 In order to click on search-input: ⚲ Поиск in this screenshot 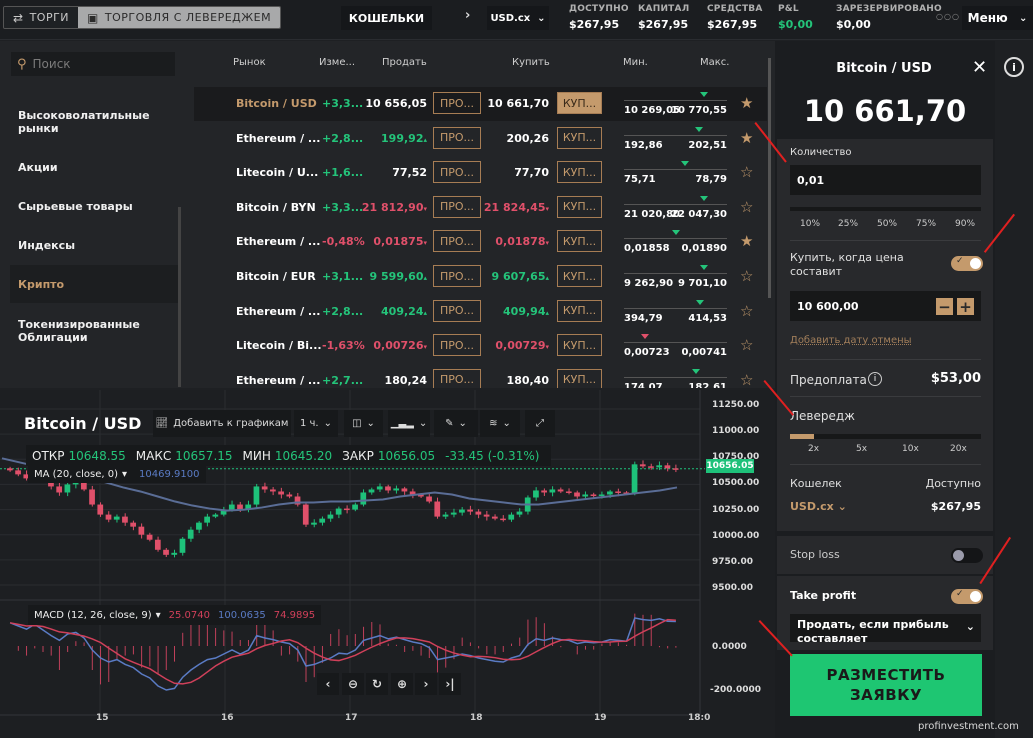, I will do `click(93, 64)`.